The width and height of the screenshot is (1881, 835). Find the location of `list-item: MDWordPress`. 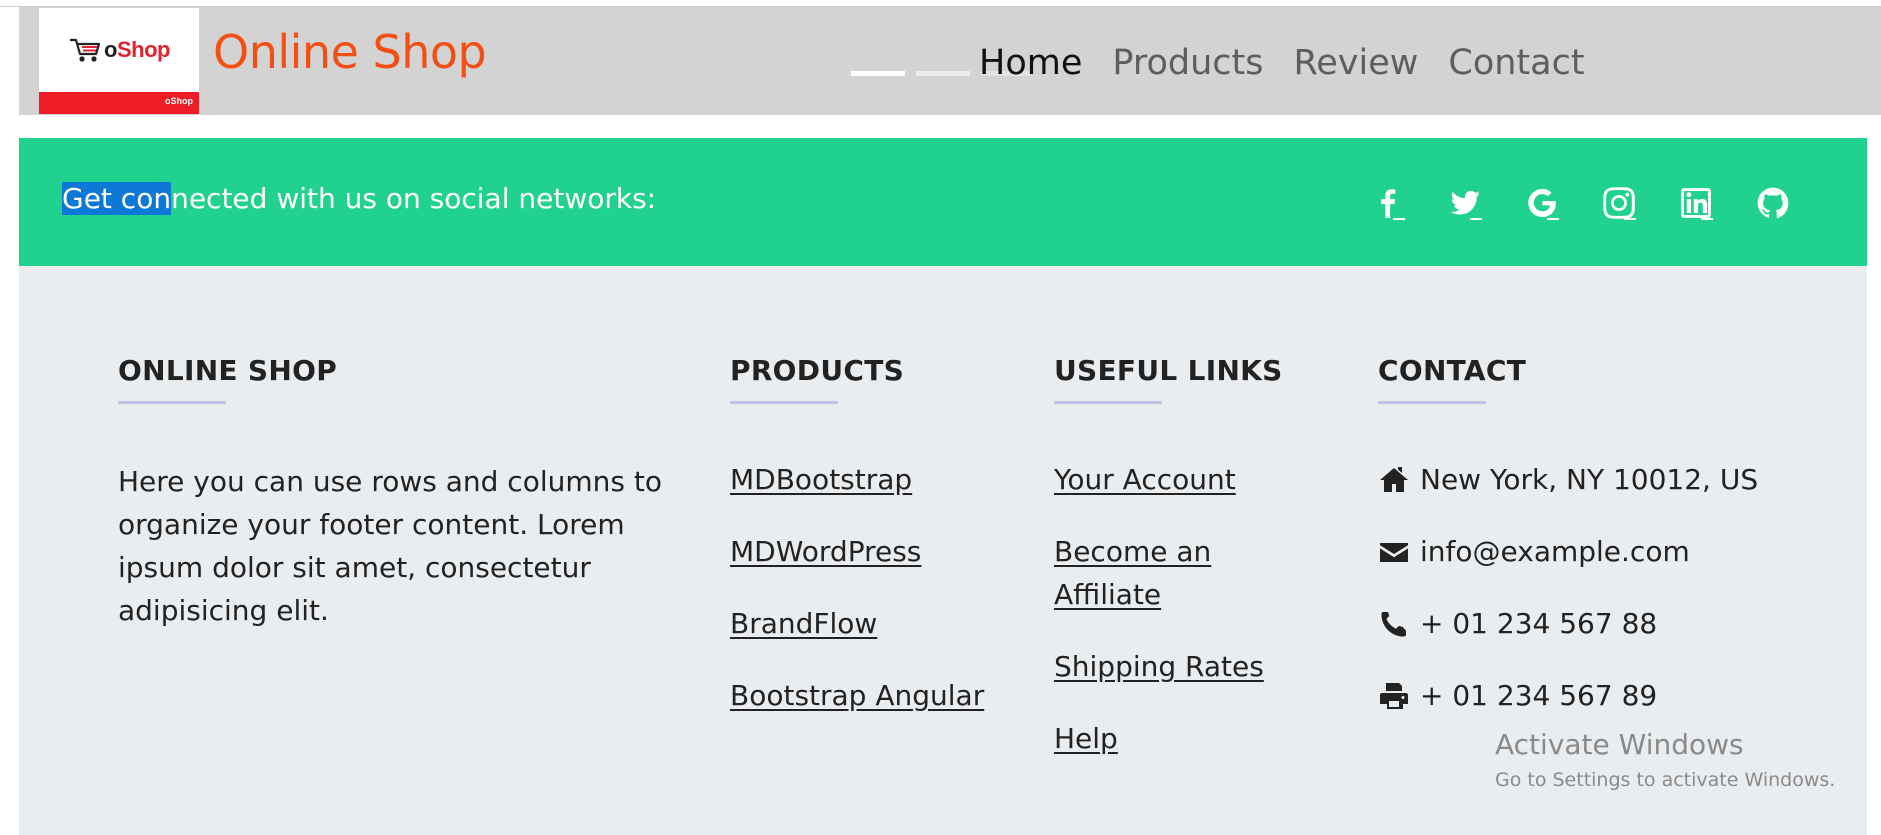

list-item: MDWordPress is located at coordinates (857, 551).